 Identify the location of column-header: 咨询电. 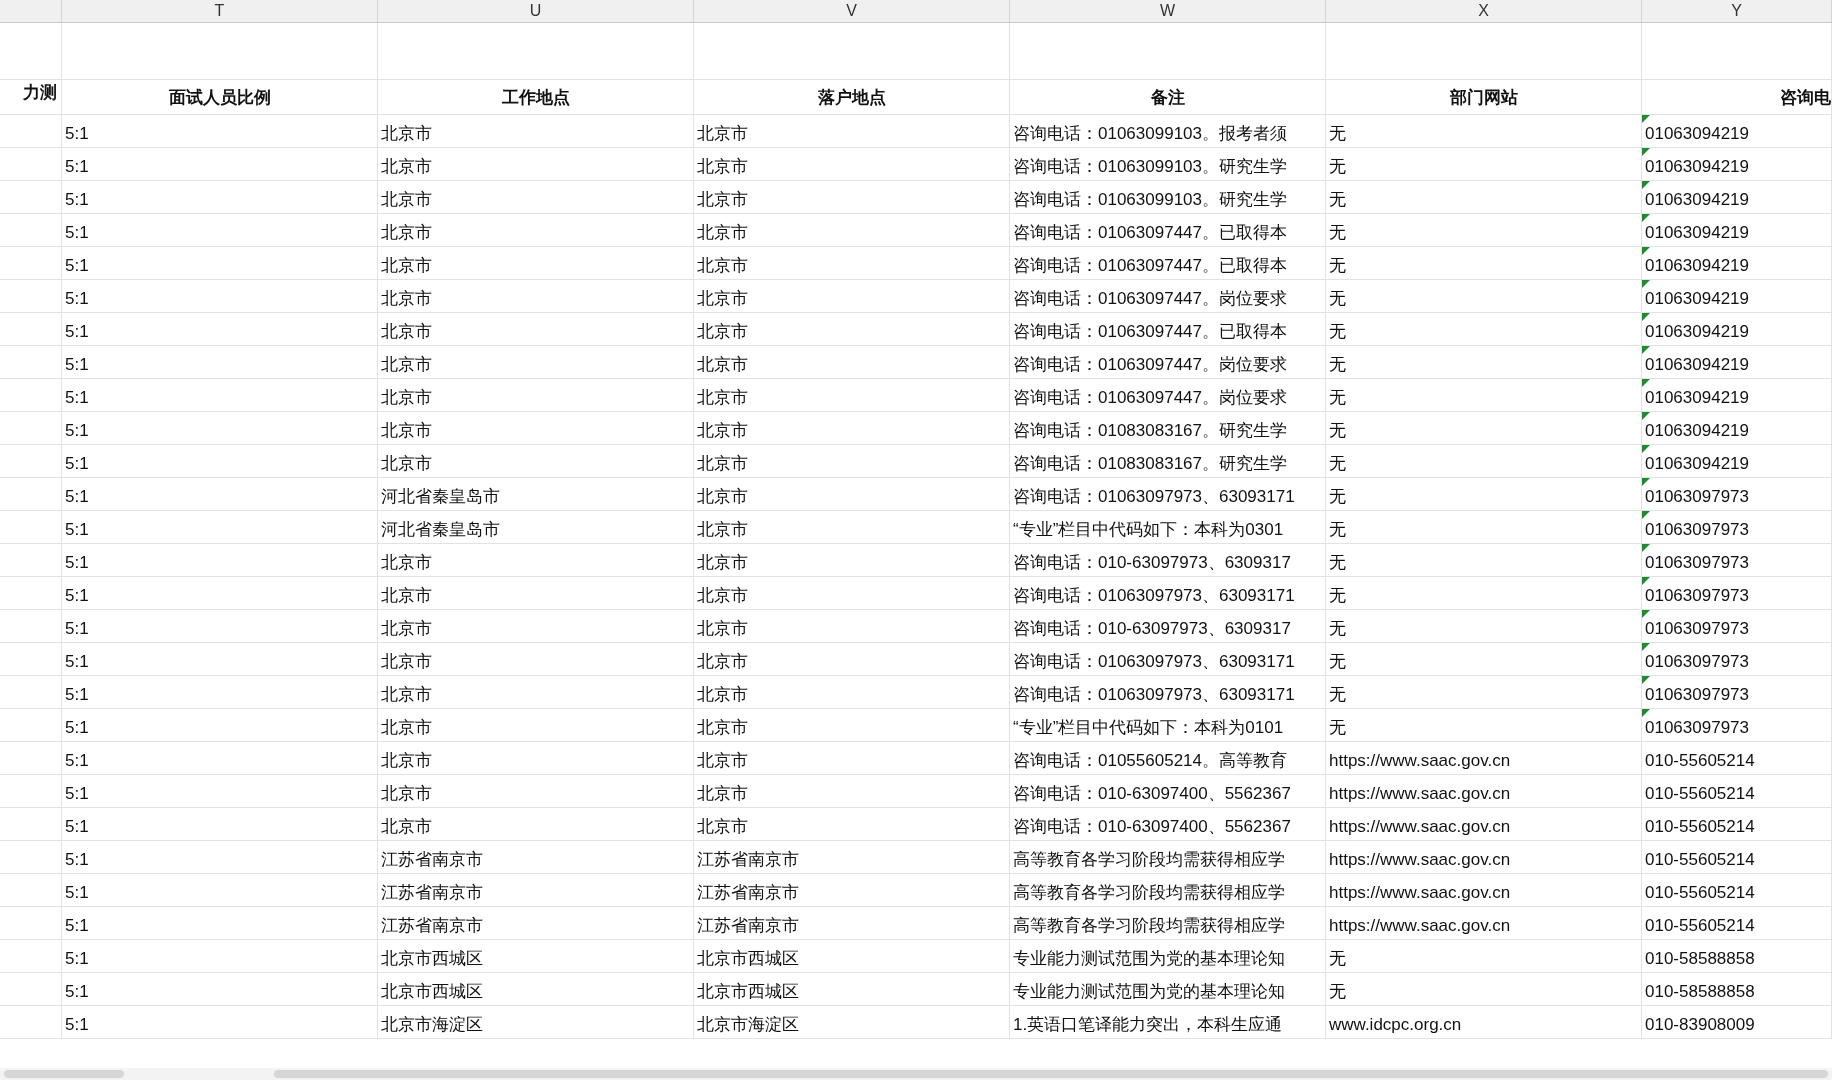
(1805, 97).